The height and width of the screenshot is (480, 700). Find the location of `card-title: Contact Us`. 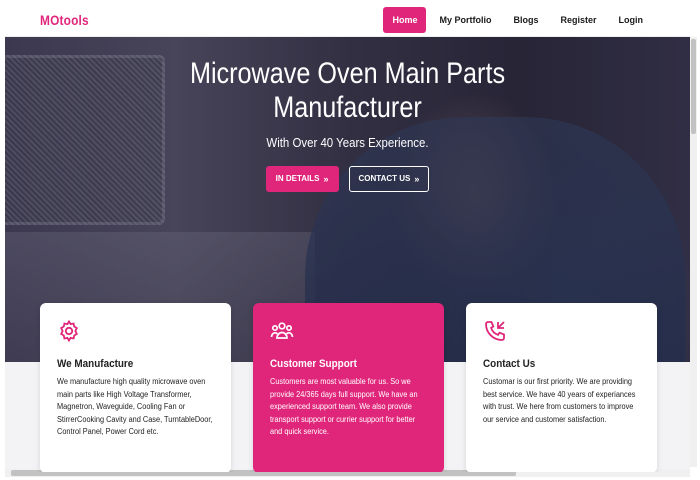

card-title: Contact Us is located at coordinates (509, 364).